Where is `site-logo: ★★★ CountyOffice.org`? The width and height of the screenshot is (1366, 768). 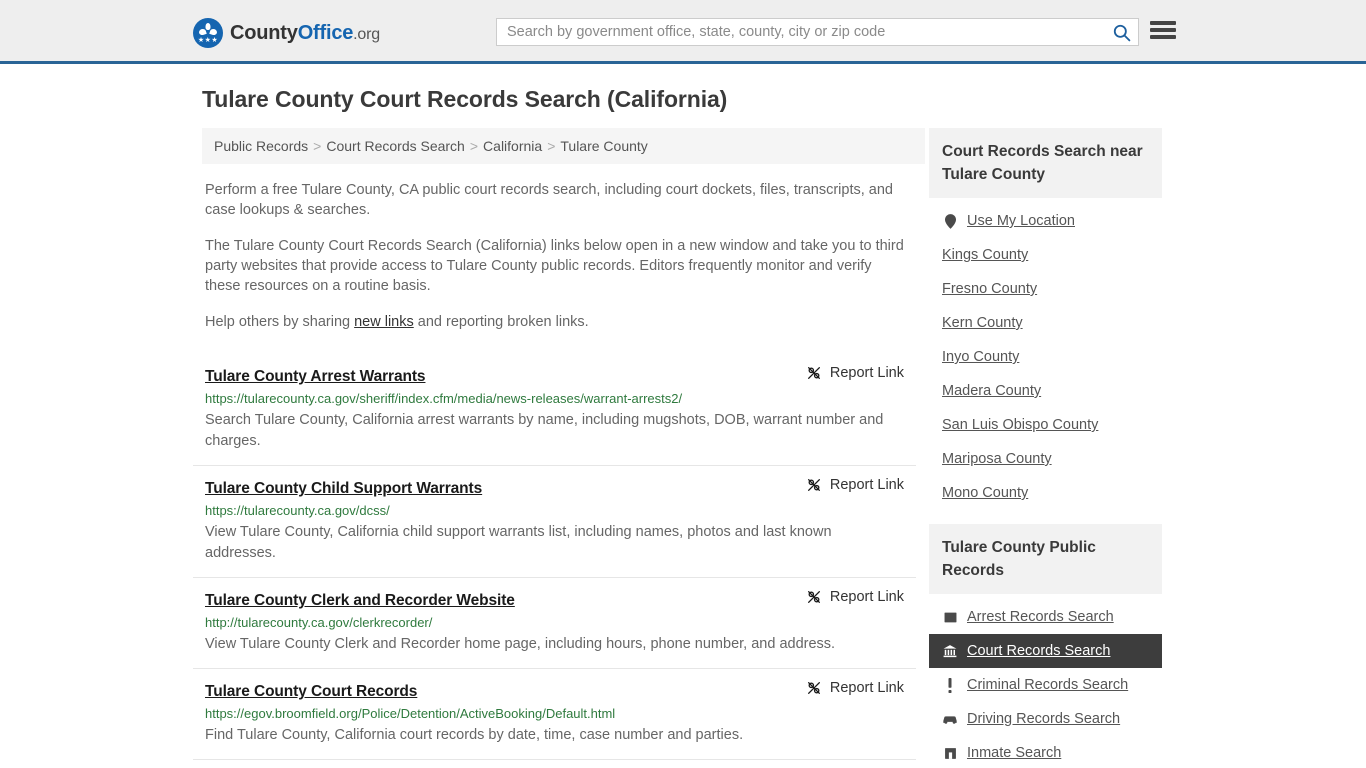
site-logo: ★★★ CountyOffice.org is located at coordinates (286, 33).